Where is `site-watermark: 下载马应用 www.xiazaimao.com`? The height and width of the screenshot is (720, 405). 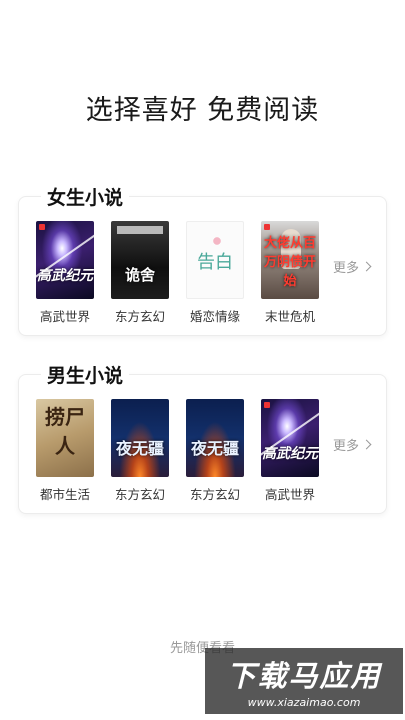 site-watermark: 下载马应用 www.xiazaimao.com is located at coordinates (304, 681).